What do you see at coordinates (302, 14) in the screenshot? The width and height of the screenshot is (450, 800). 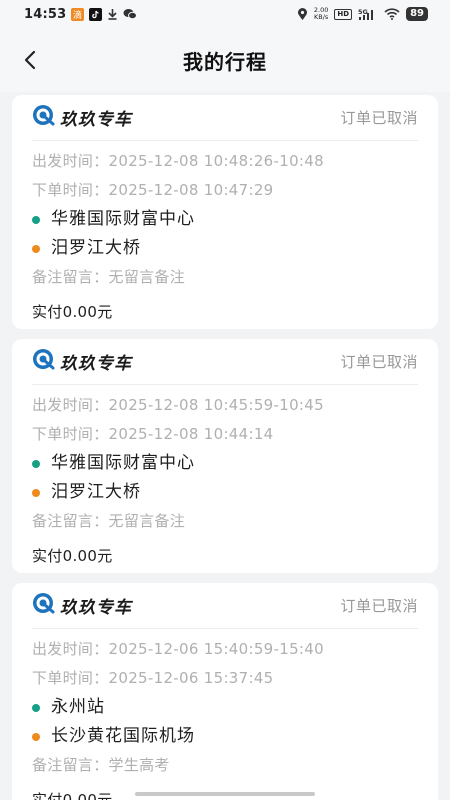 I see `location-icon` at bounding box center [302, 14].